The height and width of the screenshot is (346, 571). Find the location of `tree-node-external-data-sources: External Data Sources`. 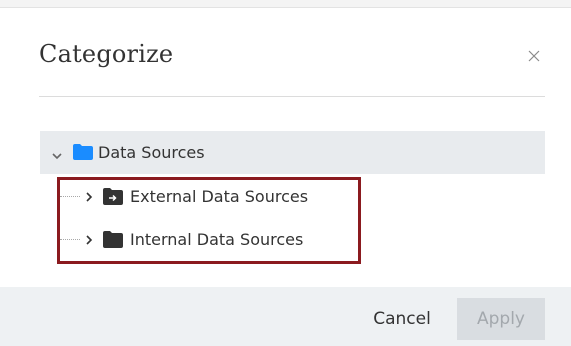

tree-node-external-data-sources: External Data Sources is located at coordinates (206, 197).